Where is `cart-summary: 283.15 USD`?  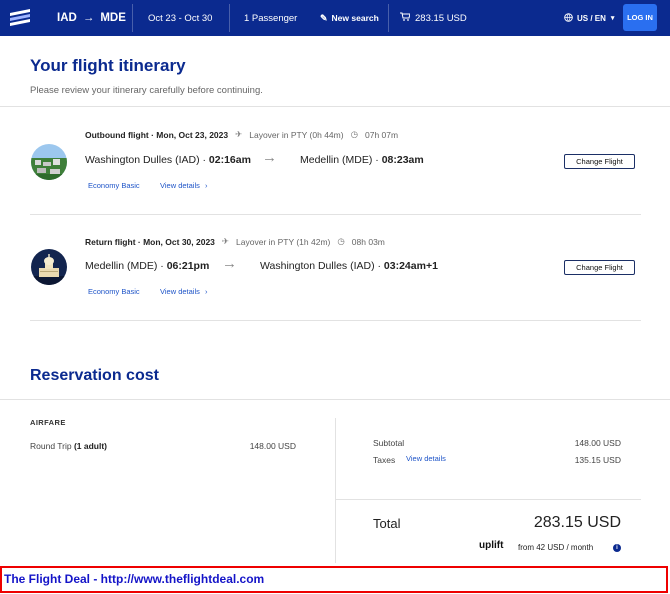 cart-summary: 283.15 USD is located at coordinates (433, 18).